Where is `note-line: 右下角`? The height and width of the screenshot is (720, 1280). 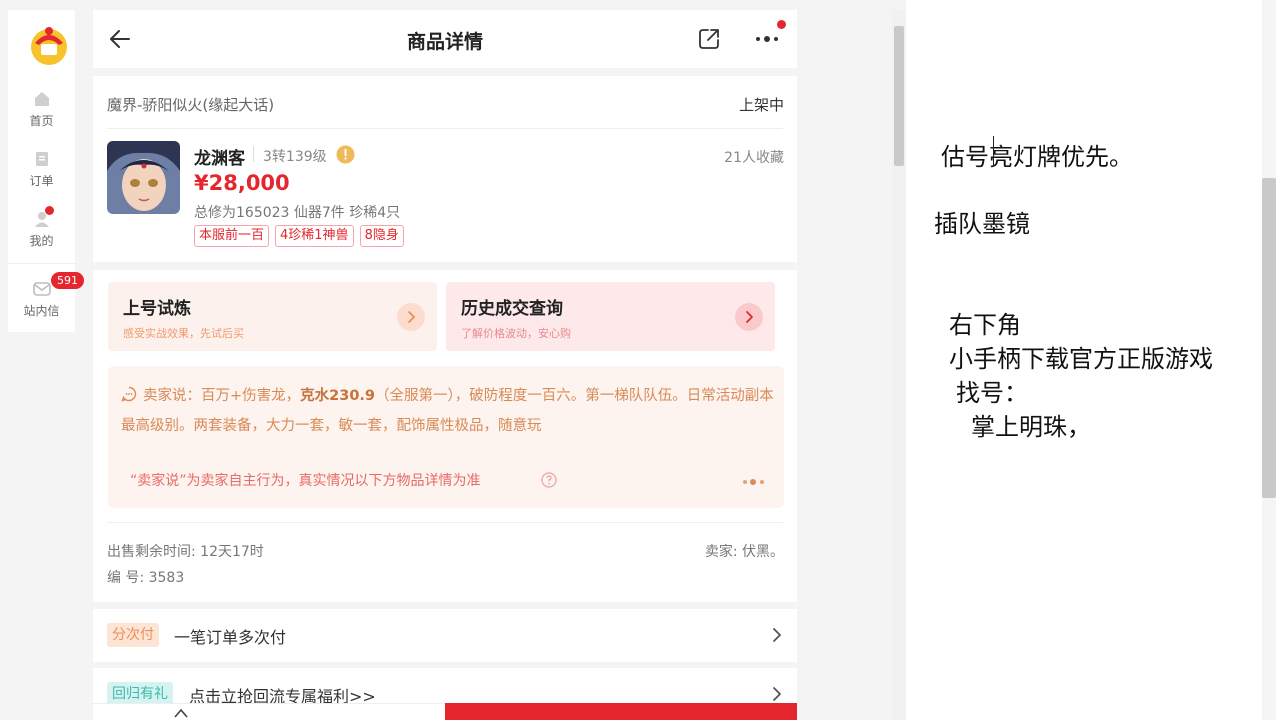
note-line: 右下角 is located at coordinates (985, 325).